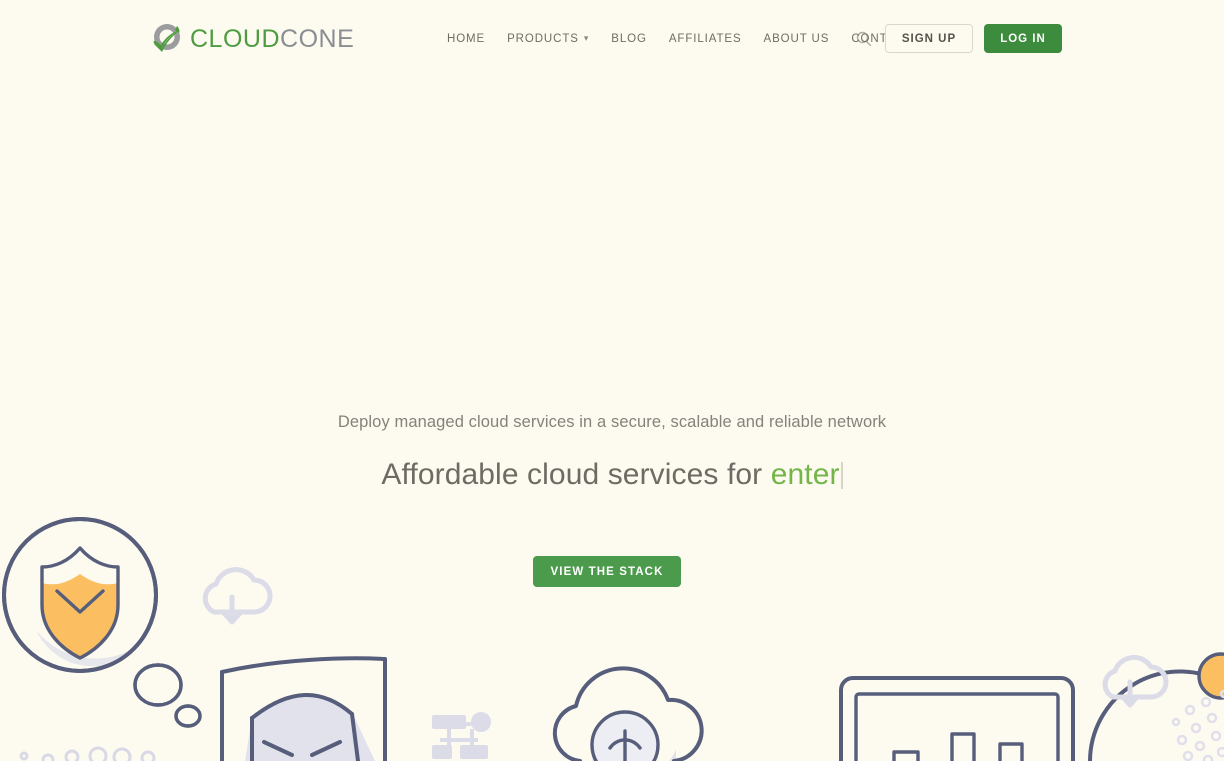 This screenshot has width=1224, height=761. Describe the element at coordinates (1156, 715) in the screenshot. I see `large-circle-decoration` at that location.